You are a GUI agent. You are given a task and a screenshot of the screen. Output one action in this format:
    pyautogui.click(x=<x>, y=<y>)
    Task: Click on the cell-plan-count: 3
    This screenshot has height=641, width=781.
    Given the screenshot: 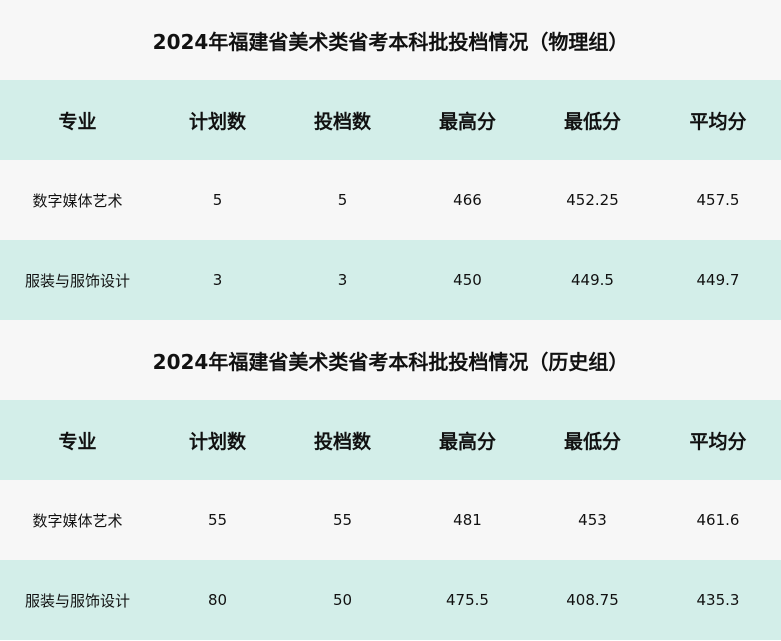 What is the action you would take?
    pyautogui.click(x=217, y=280)
    